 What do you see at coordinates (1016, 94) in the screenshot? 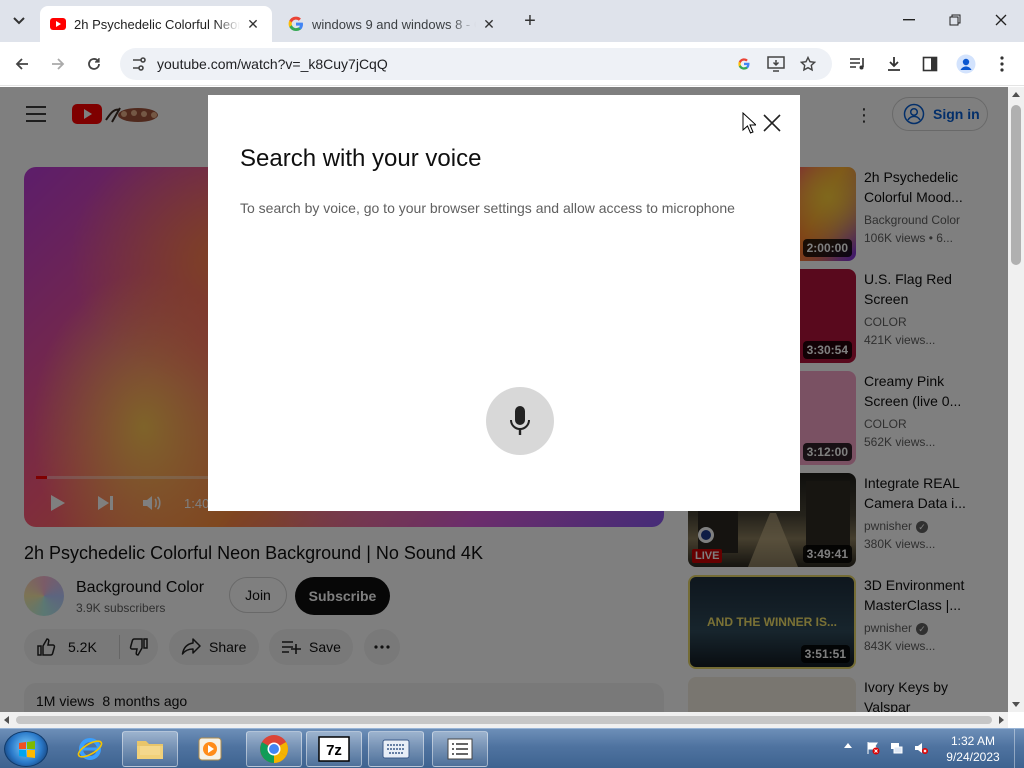
I see `scroll-up-arrow` at bounding box center [1016, 94].